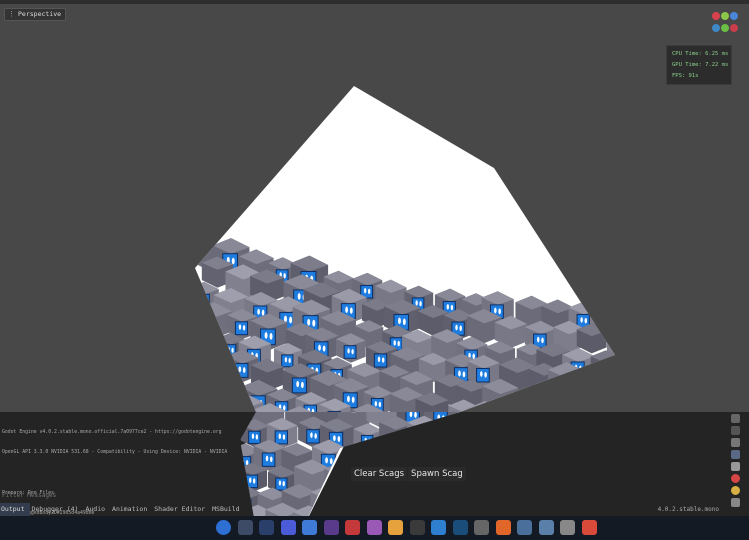  I want to click on window-icon, so click(567, 527).